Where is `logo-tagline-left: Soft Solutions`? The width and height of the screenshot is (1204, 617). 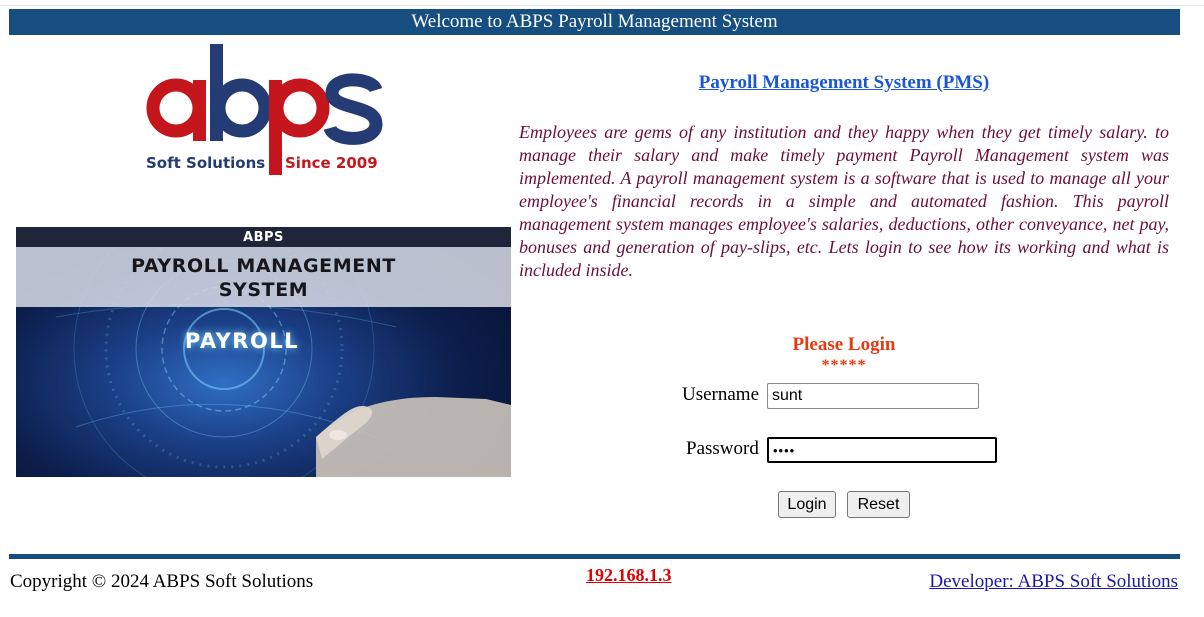 logo-tagline-left: Soft Solutions is located at coordinates (205, 163).